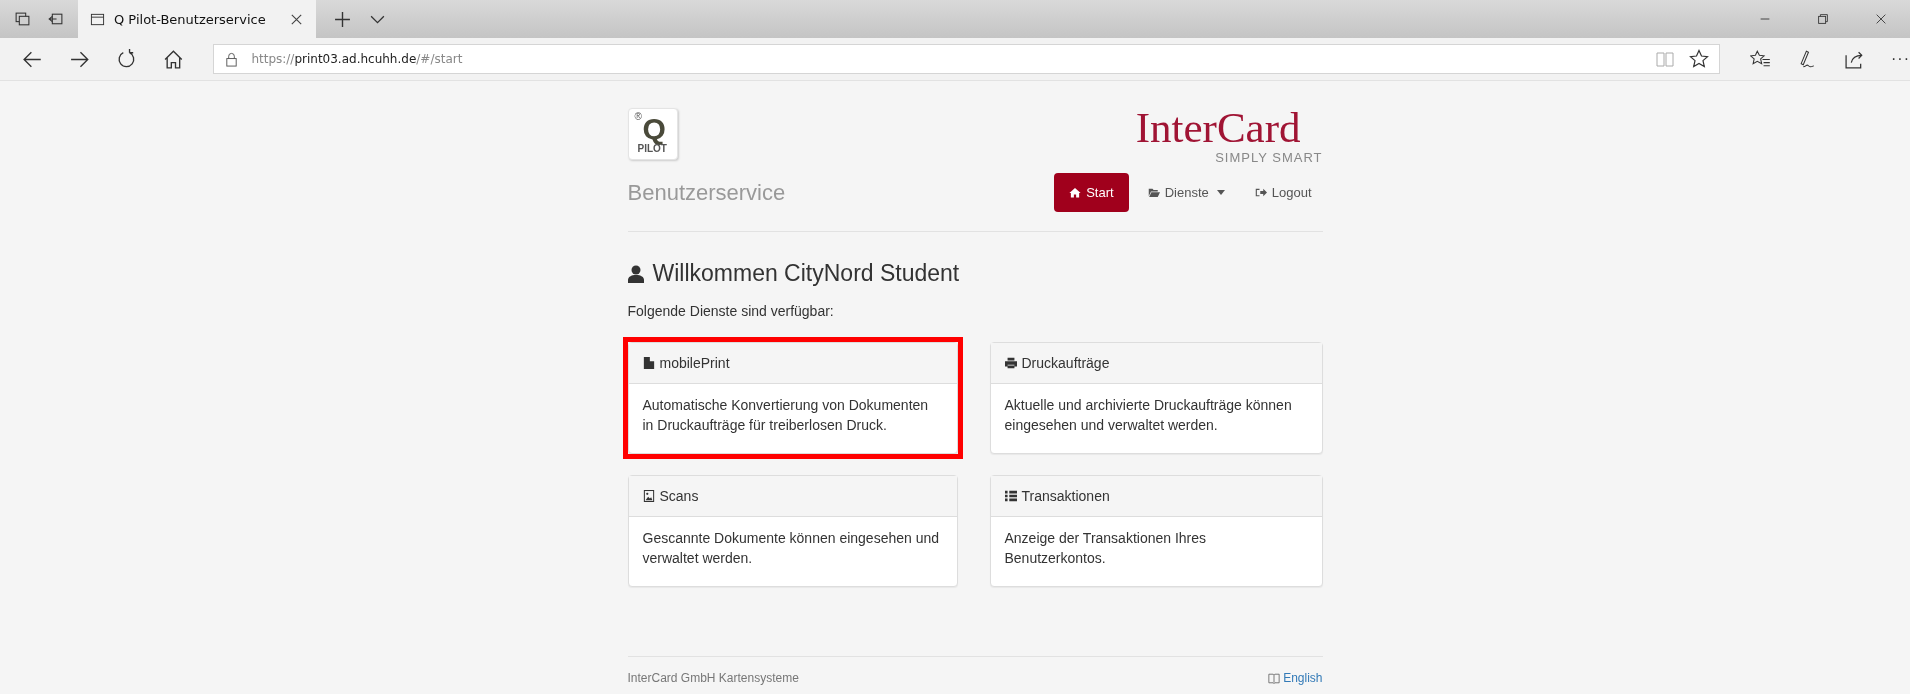  I want to click on list-icon, so click(1010, 496).